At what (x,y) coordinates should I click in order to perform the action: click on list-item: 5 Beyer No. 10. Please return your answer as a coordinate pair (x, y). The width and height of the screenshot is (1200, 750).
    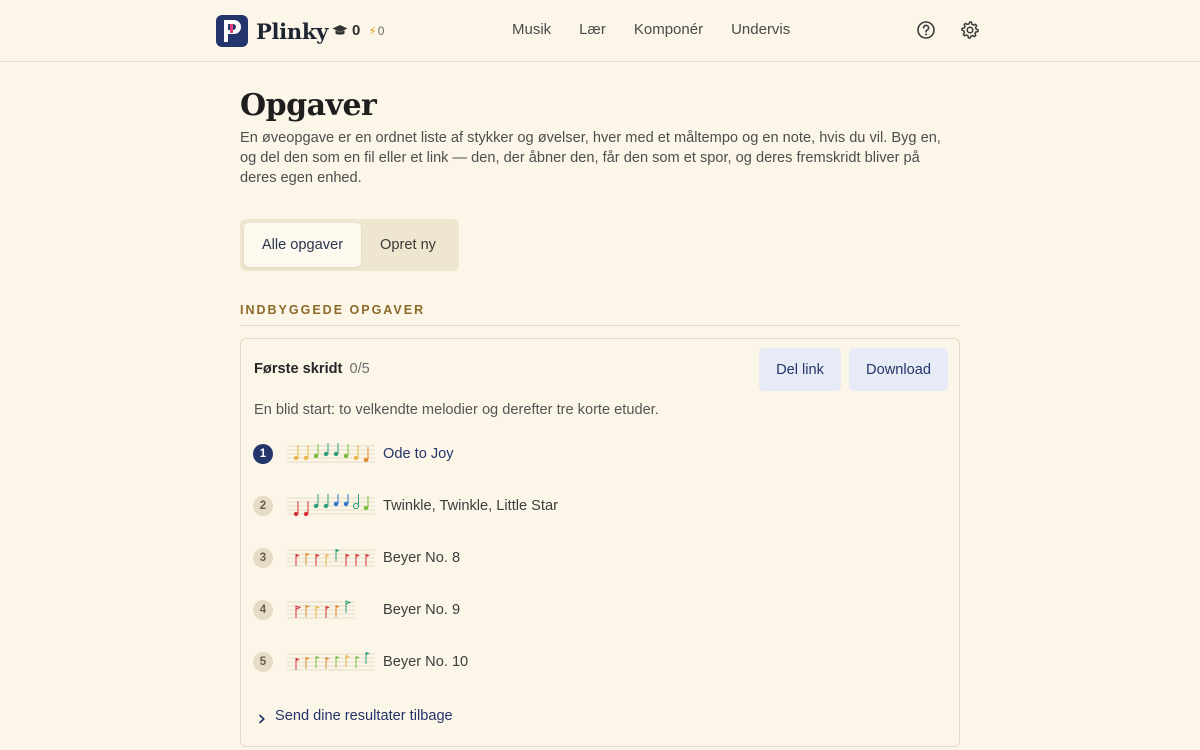
    Looking at the image, I should click on (360, 662).